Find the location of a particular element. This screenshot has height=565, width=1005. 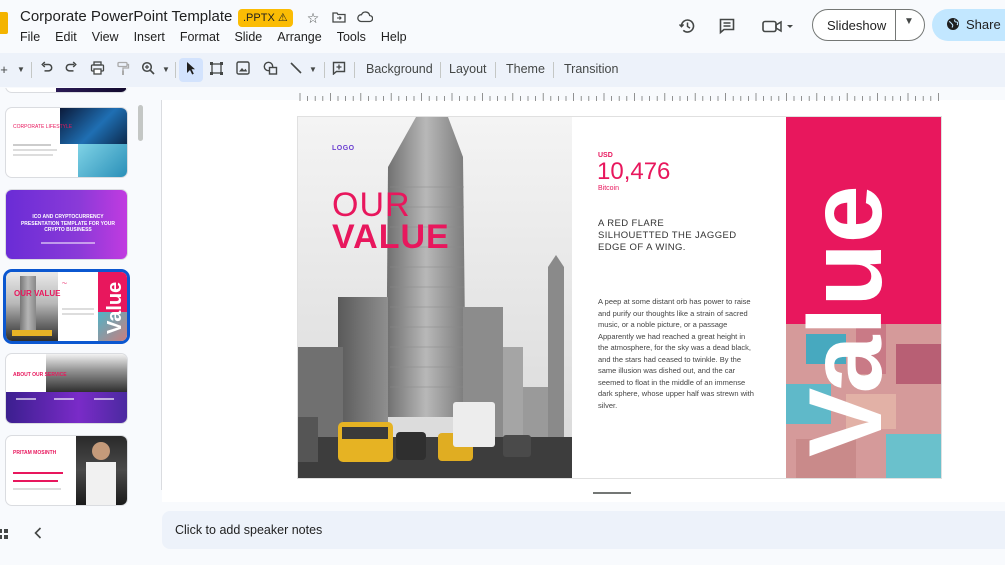

frame-select-icon is located at coordinates (216, 70).